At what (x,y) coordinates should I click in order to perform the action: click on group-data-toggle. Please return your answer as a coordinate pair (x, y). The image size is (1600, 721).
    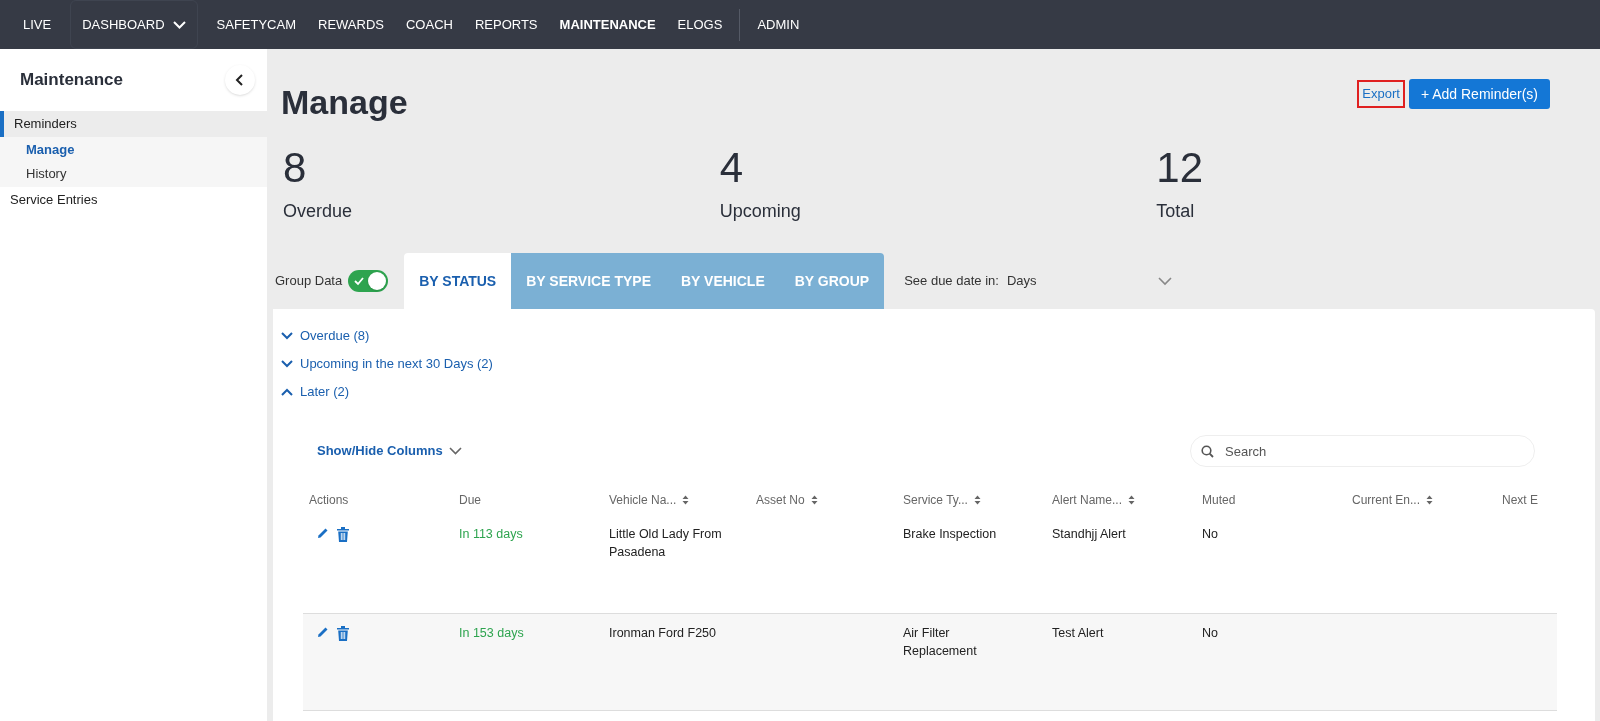
    Looking at the image, I should click on (368, 281).